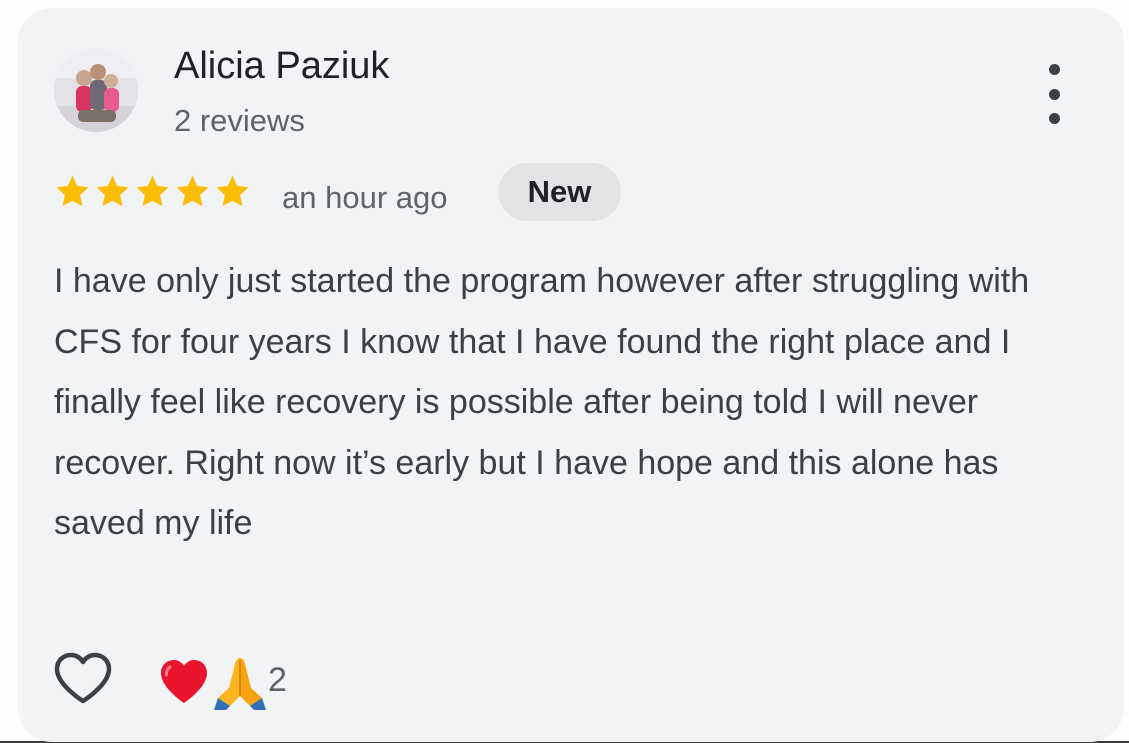 The height and width of the screenshot is (743, 1129). I want to click on more-options-button, so click(1054, 94).